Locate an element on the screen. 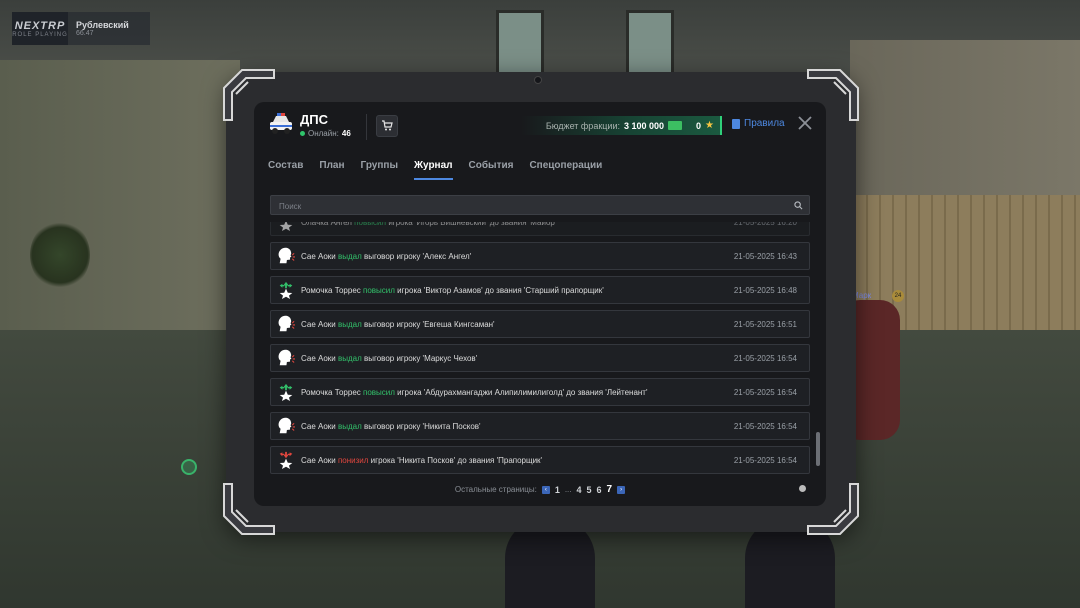 This screenshot has height=608, width=1080. page-number-button: 7 is located at coordinates (610, 489).